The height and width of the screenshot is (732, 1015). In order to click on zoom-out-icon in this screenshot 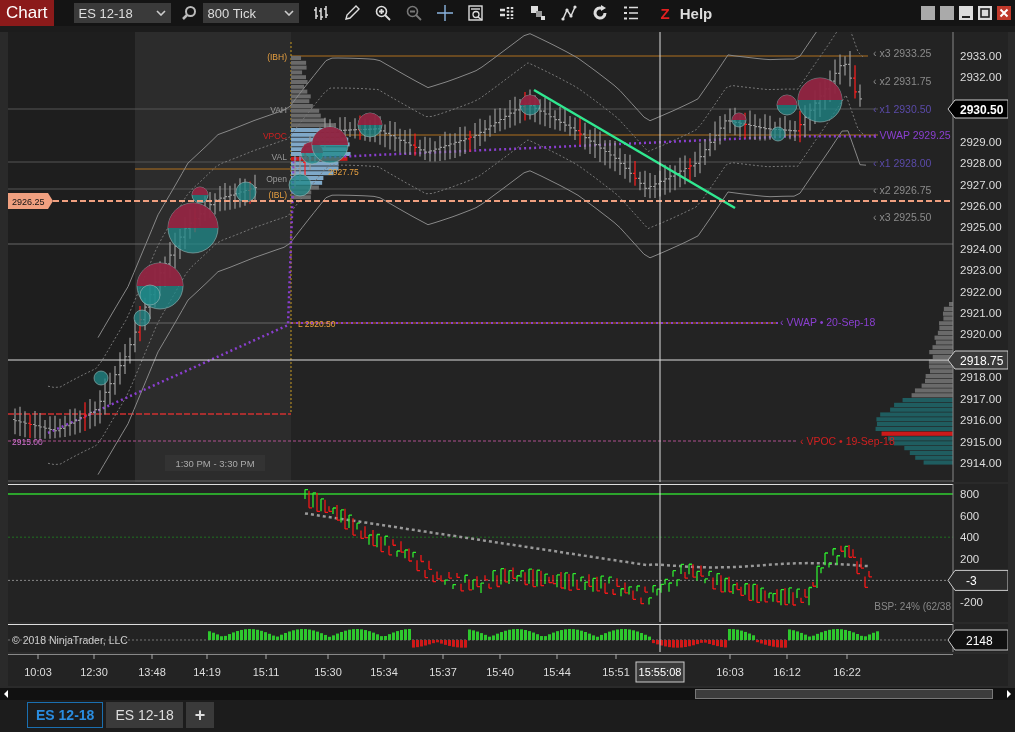, I will do `click(413, 13)`.